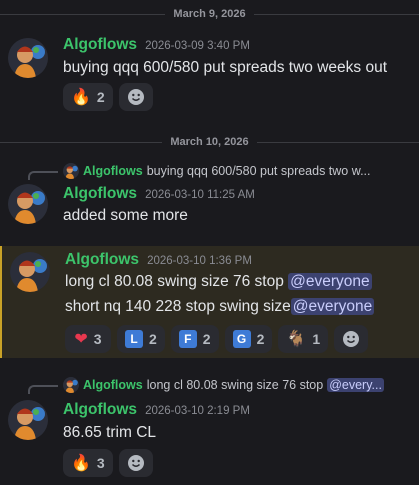 This screenshot has height=485, width=419. Describe the element at coordinates (200, 195) in the screenshot. I see `timestamp: 2026-03-10 11:25 AM` at that location.